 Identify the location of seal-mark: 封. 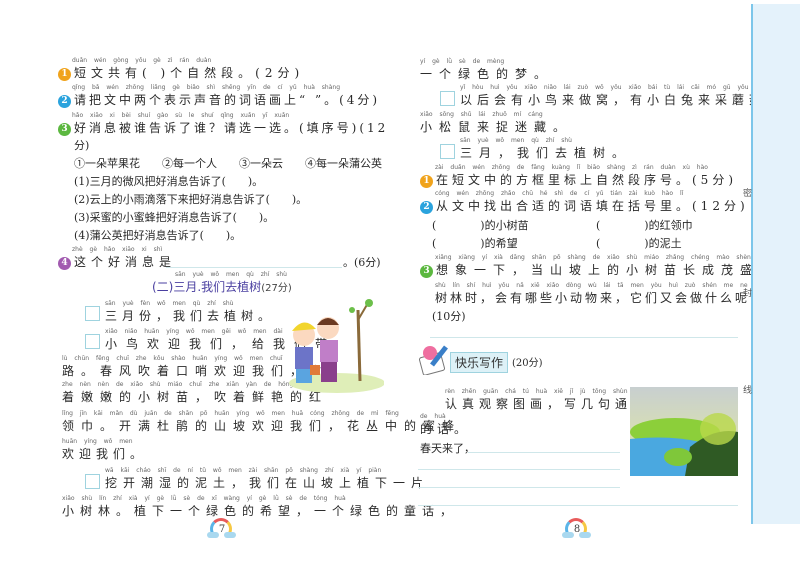
(748, 294).